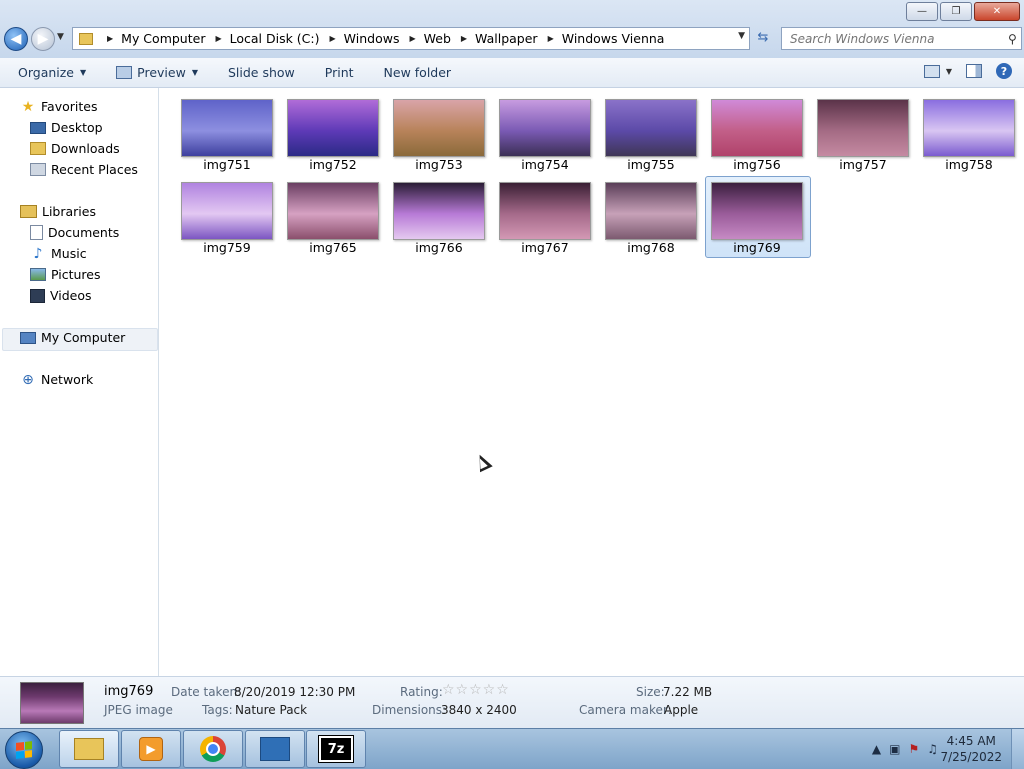  I want to click on nav-recent-places: Recent Places, so click(84, 169).